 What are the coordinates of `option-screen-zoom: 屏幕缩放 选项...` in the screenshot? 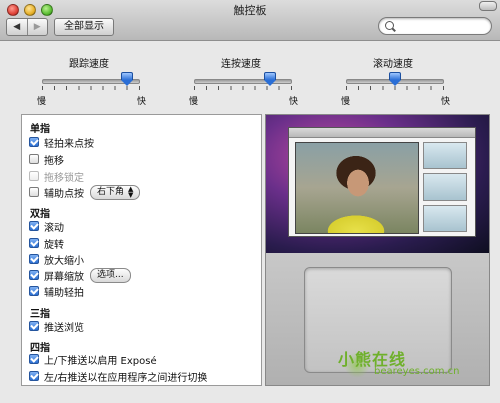 It's located at (80, 275).